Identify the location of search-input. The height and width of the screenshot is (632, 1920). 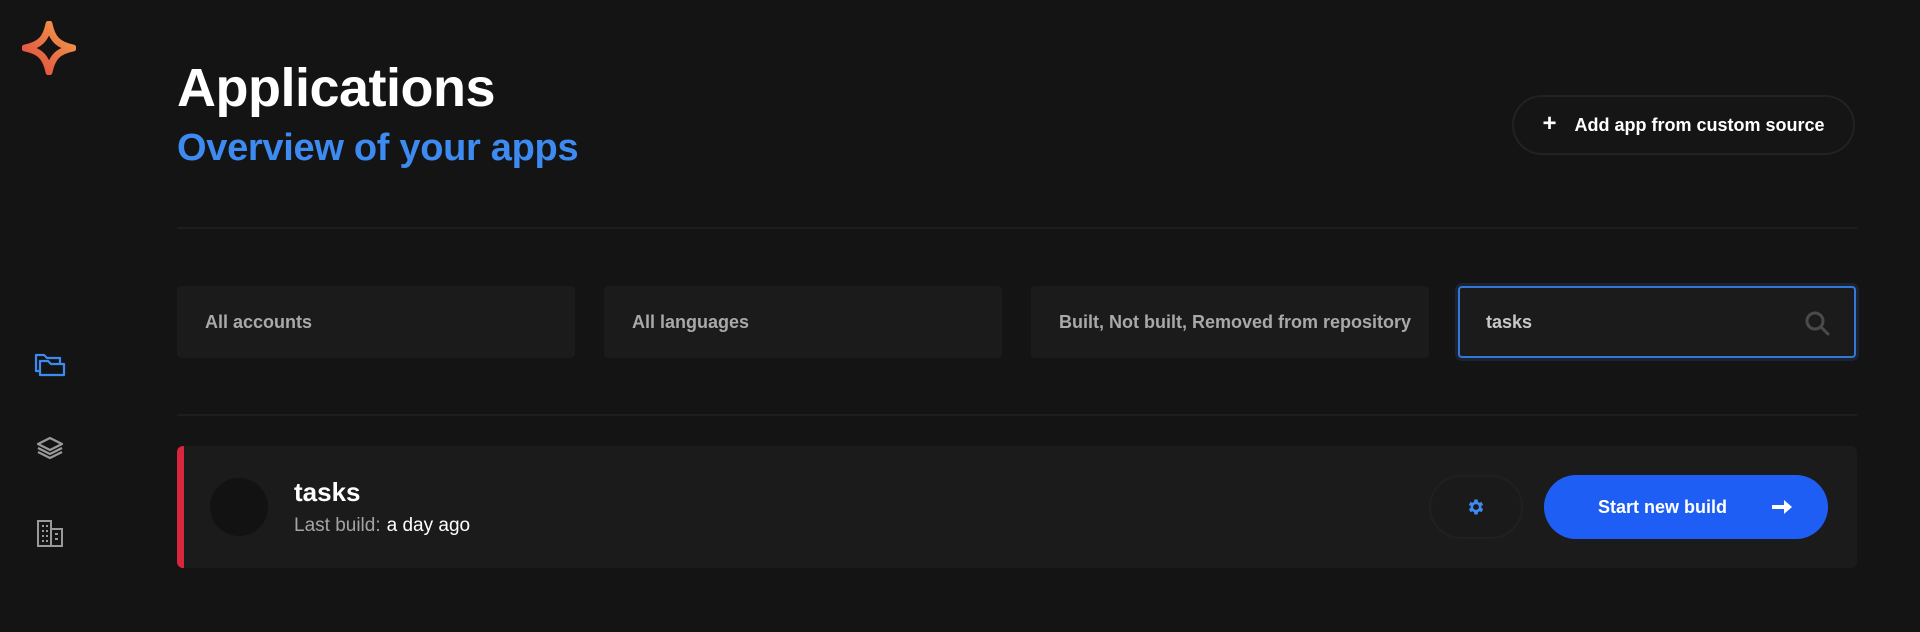
(1620, 322).